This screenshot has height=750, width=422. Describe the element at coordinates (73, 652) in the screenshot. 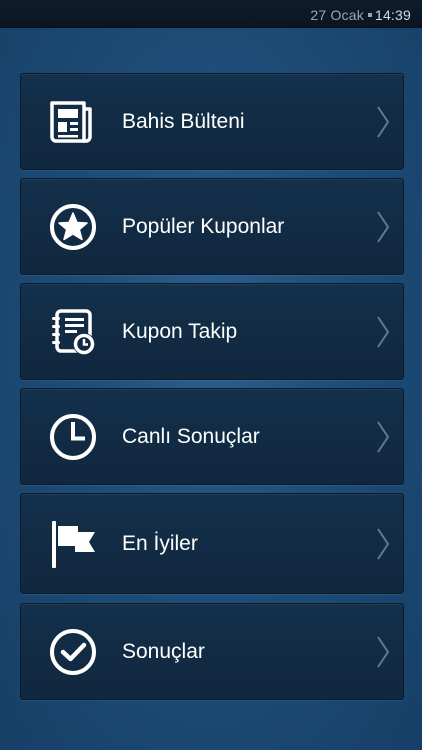

I see `checkmark-circle-icon` at that location.